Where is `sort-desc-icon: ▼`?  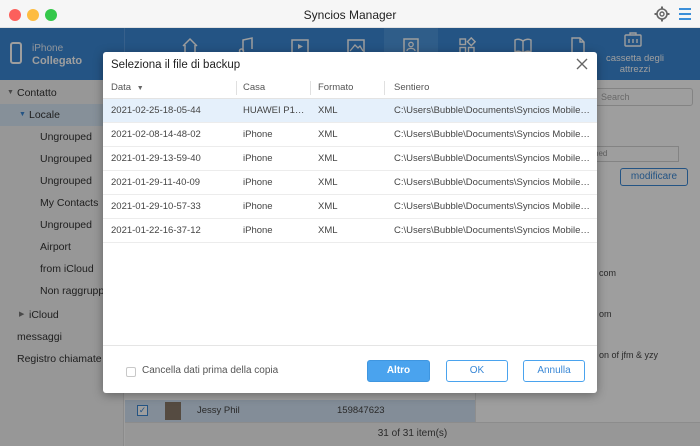 sort-desc-icon: ▼ is located at coordinates (140, 88).